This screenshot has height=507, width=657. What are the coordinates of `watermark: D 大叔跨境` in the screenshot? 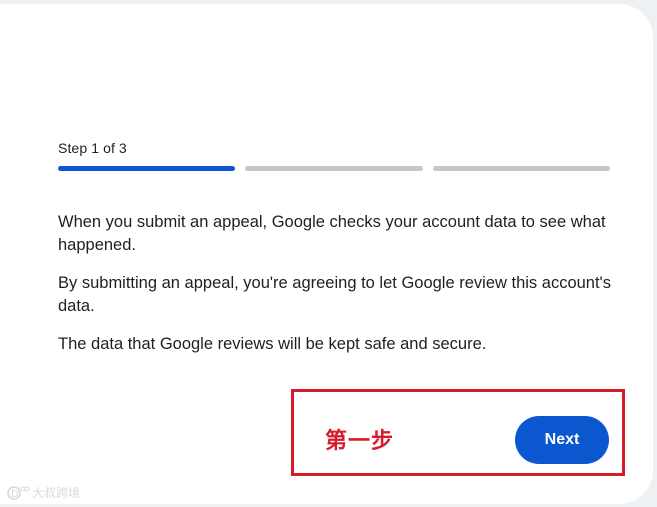 It's located at (43, 492).